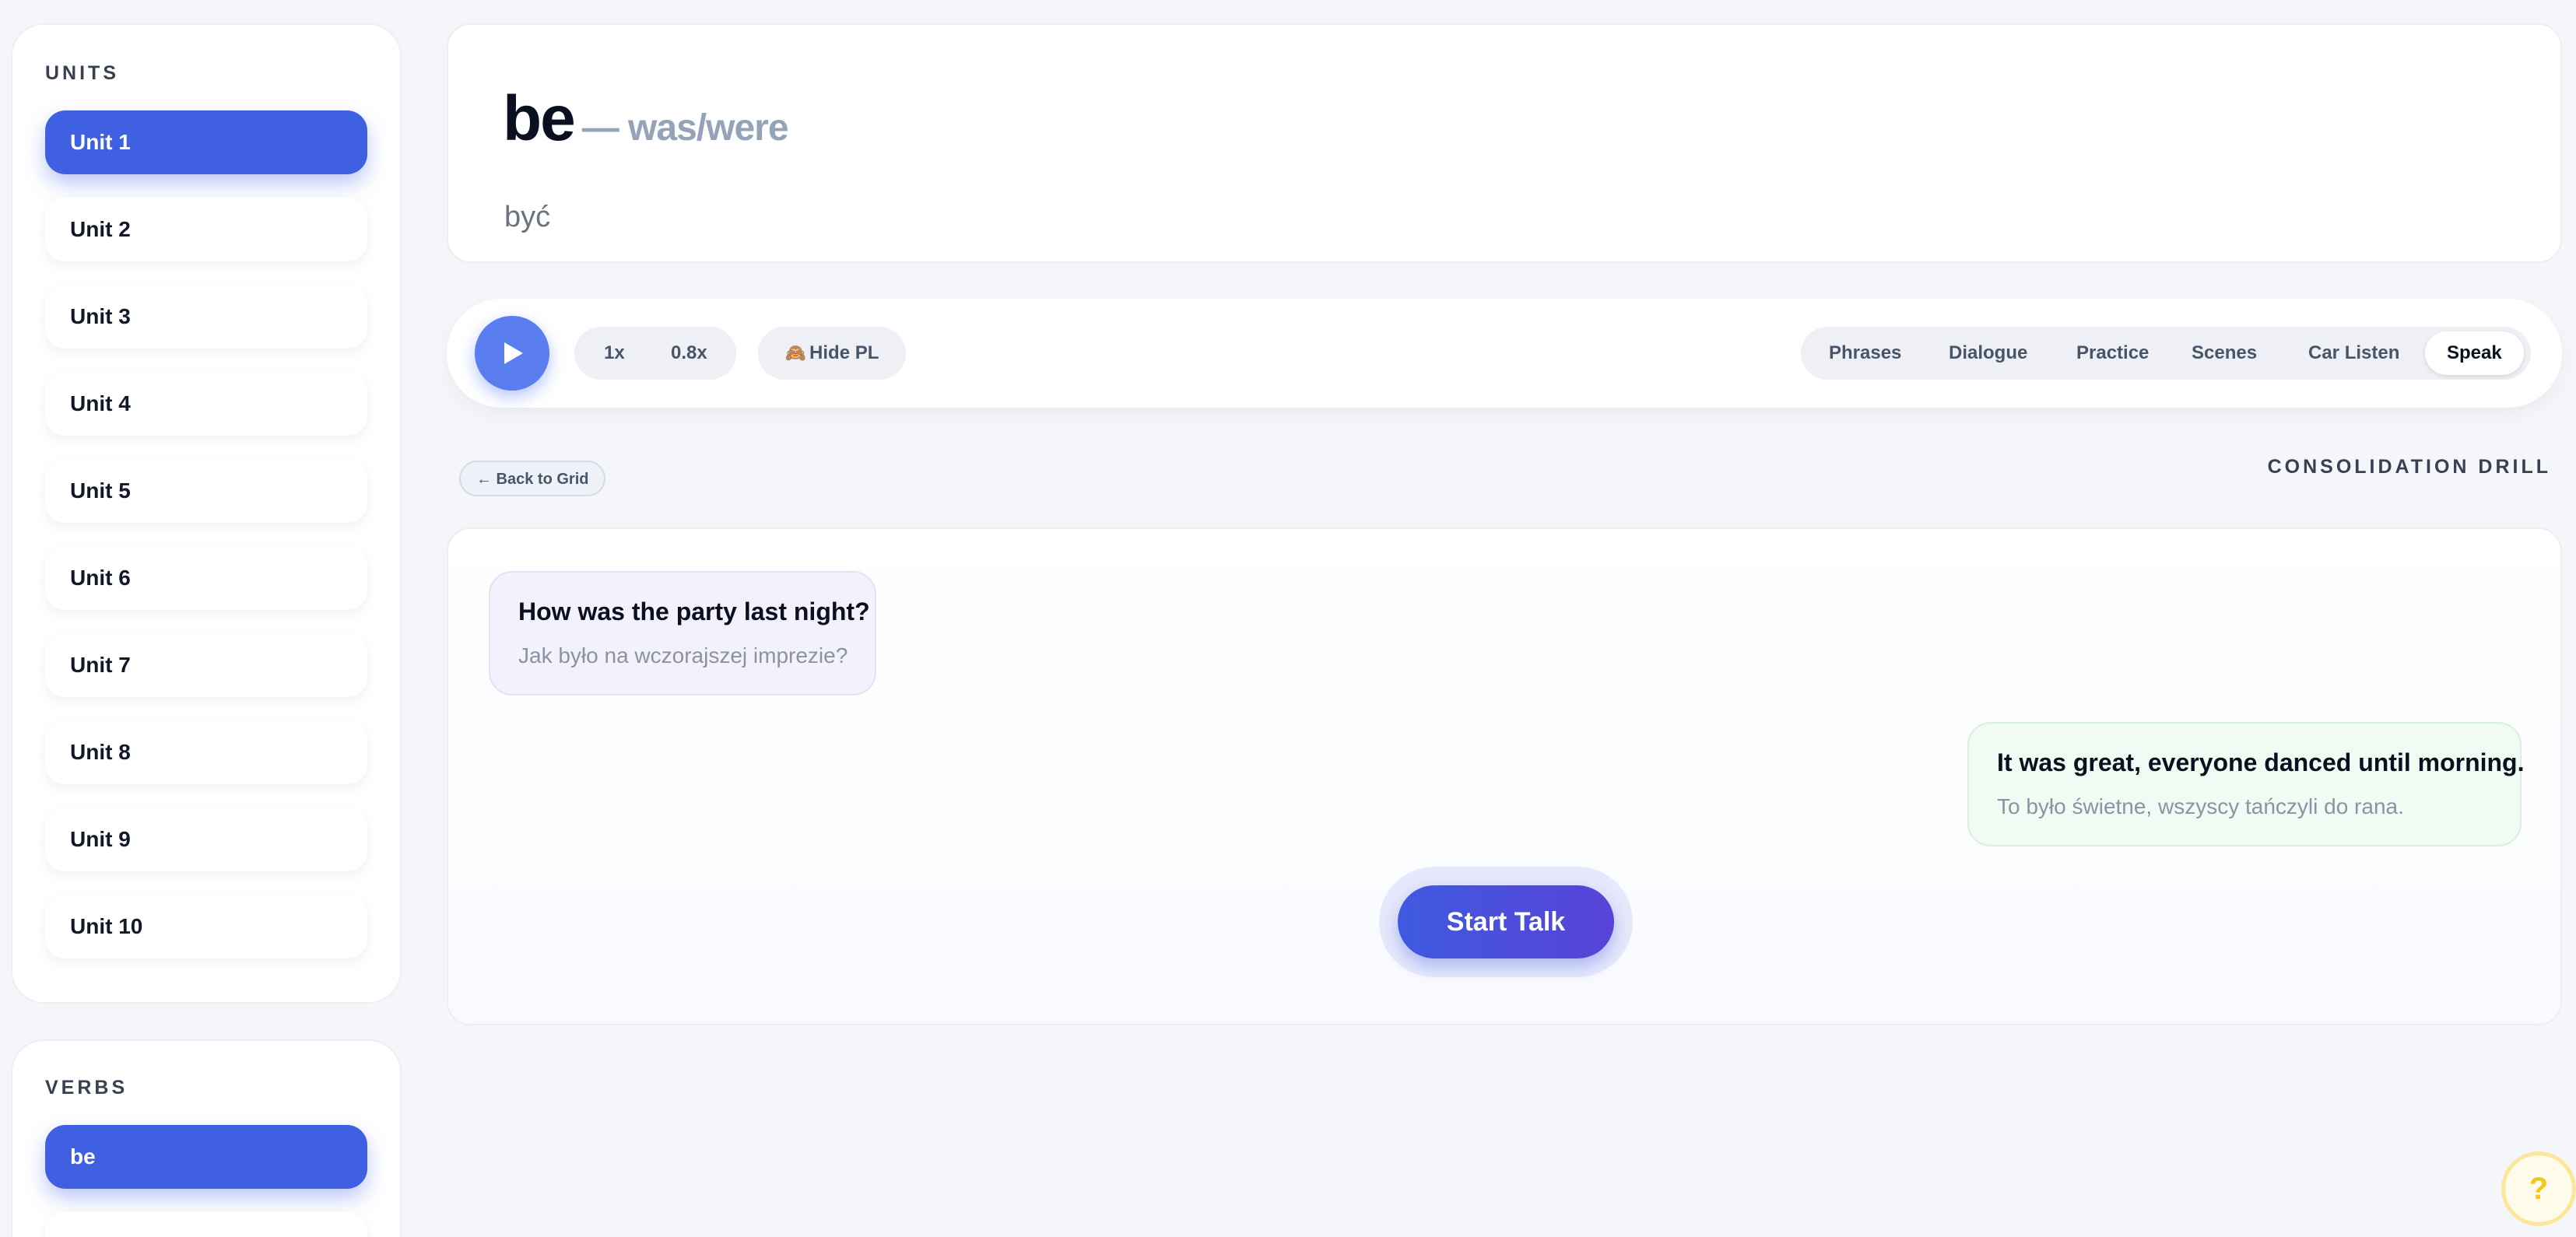 Image resolution: width=2576 pixels, height=1237 pixels. Describe the element at coordinates (206, 752) in the screenshot. I see `unit-item-8: Unit 8` at that location.